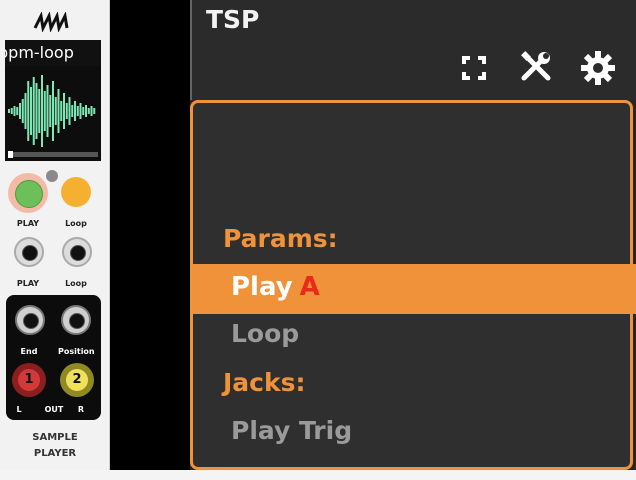 This screenshot has height=480, width=636. I want to click on output-jack-1: 1, so click(29, 380).